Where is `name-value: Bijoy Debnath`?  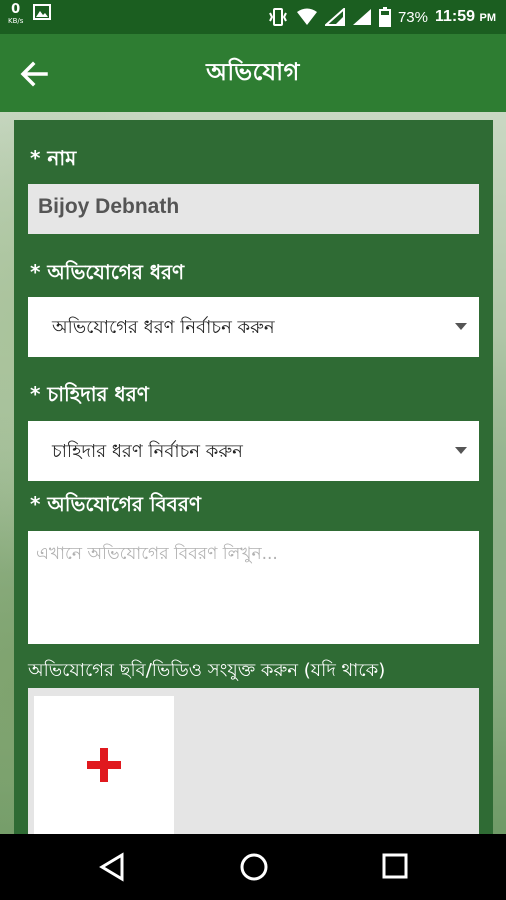
name-value: Bijoy Debnath is located at coordinates (109, 206).